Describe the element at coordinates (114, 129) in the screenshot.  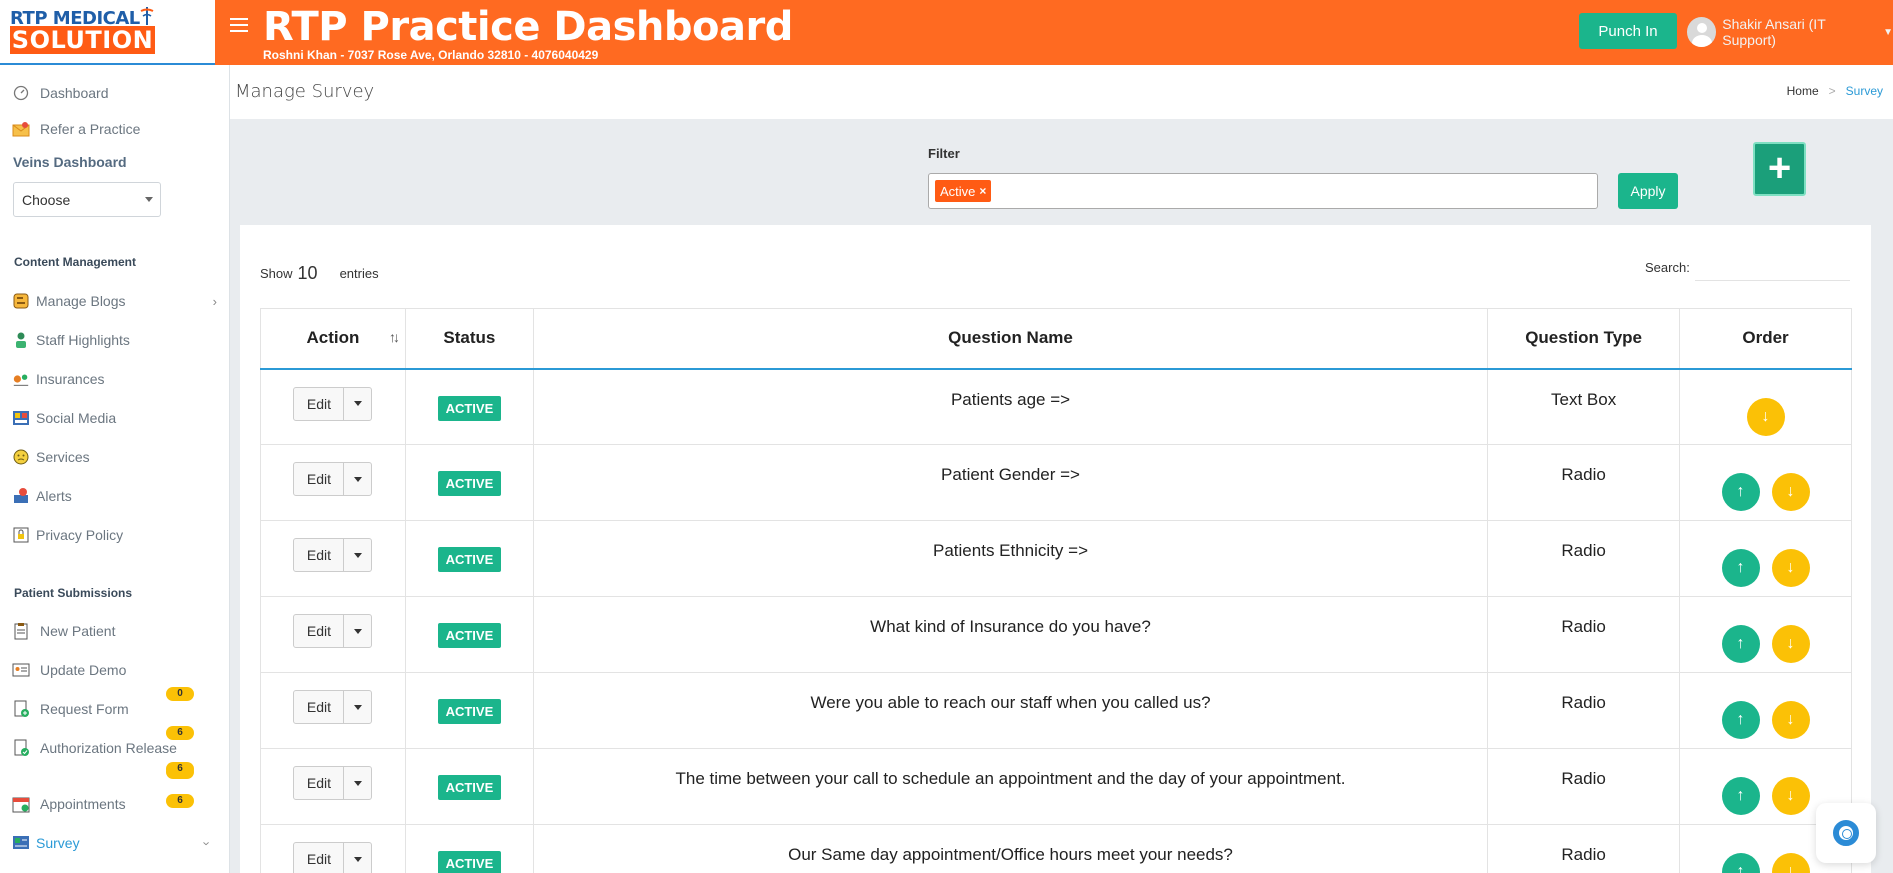
I see `sidebar-item-refer-practice: Refer a Practice` at that location.